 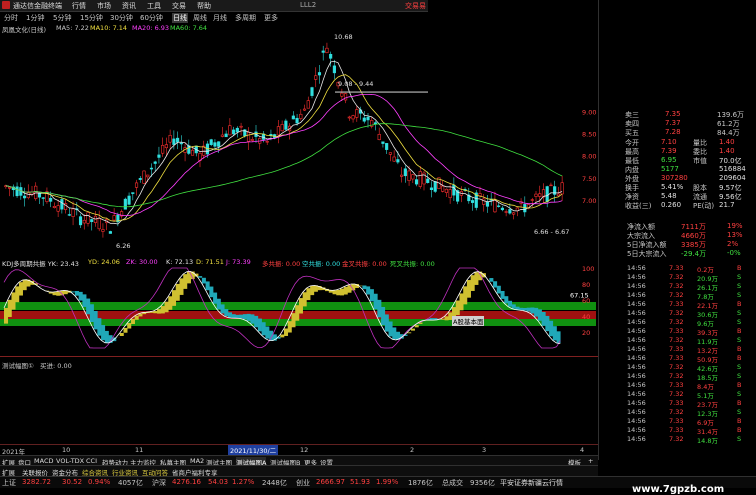 I want to click on period-1min: 1分钟, so click(x=35, y=18).